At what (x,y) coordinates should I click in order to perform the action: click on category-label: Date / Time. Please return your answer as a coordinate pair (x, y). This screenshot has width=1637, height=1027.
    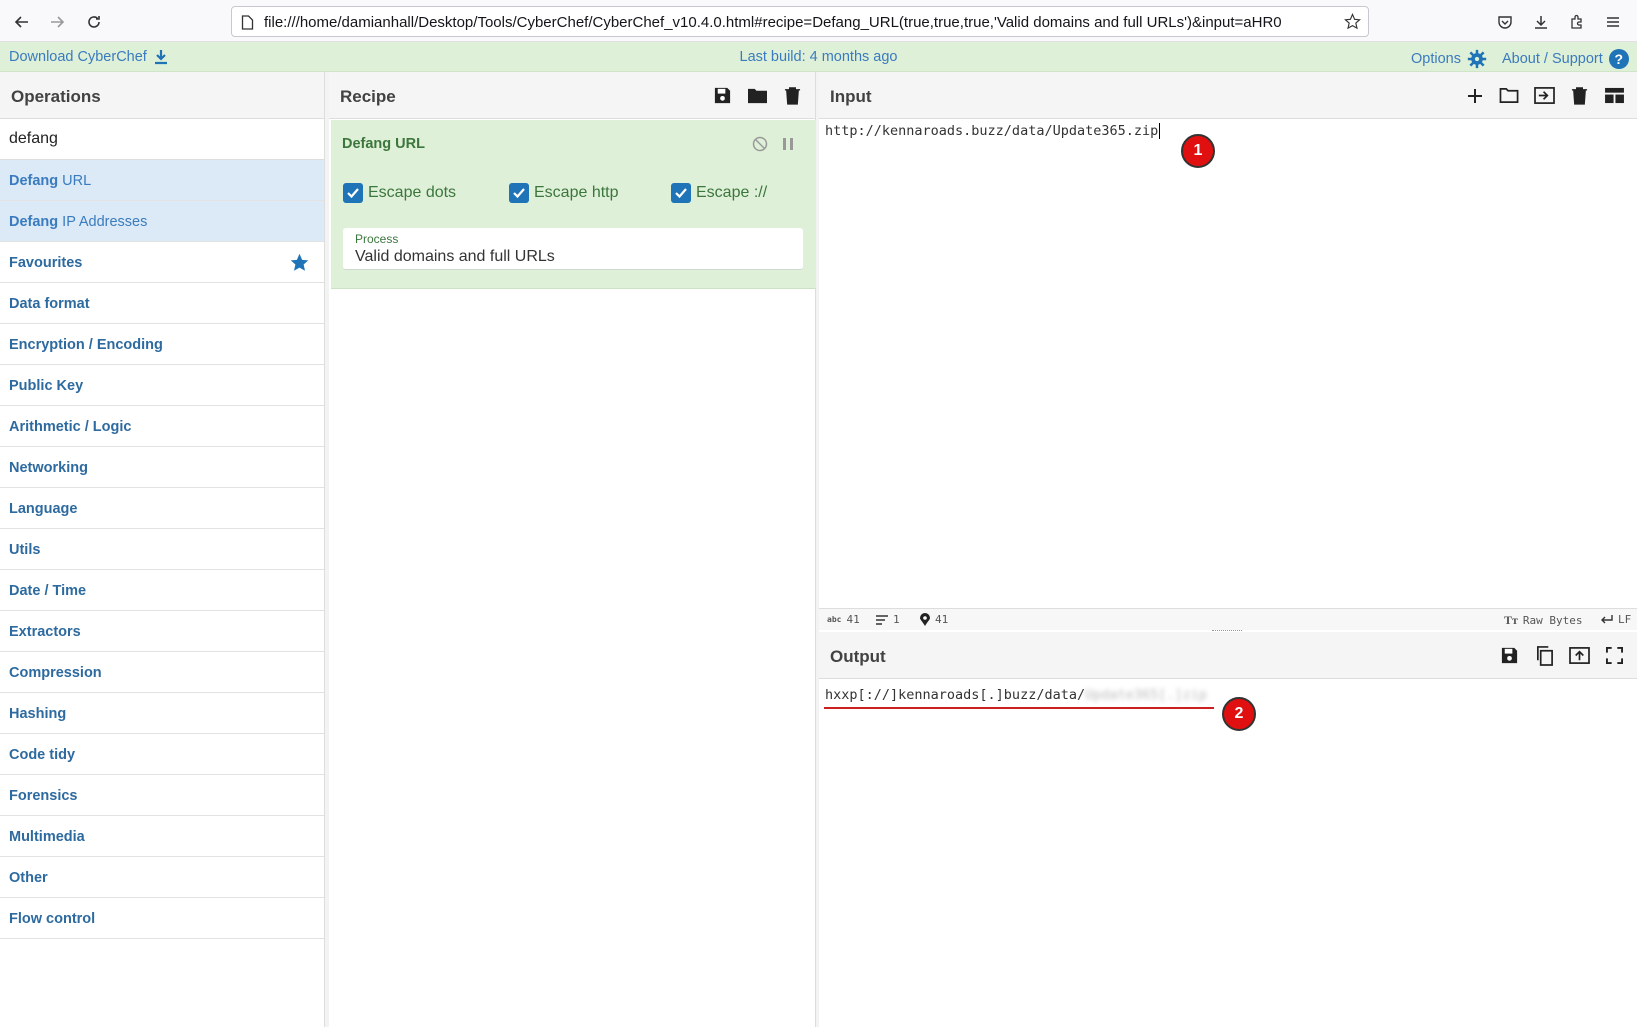
    Looking at the image, I should click on (48, 591).